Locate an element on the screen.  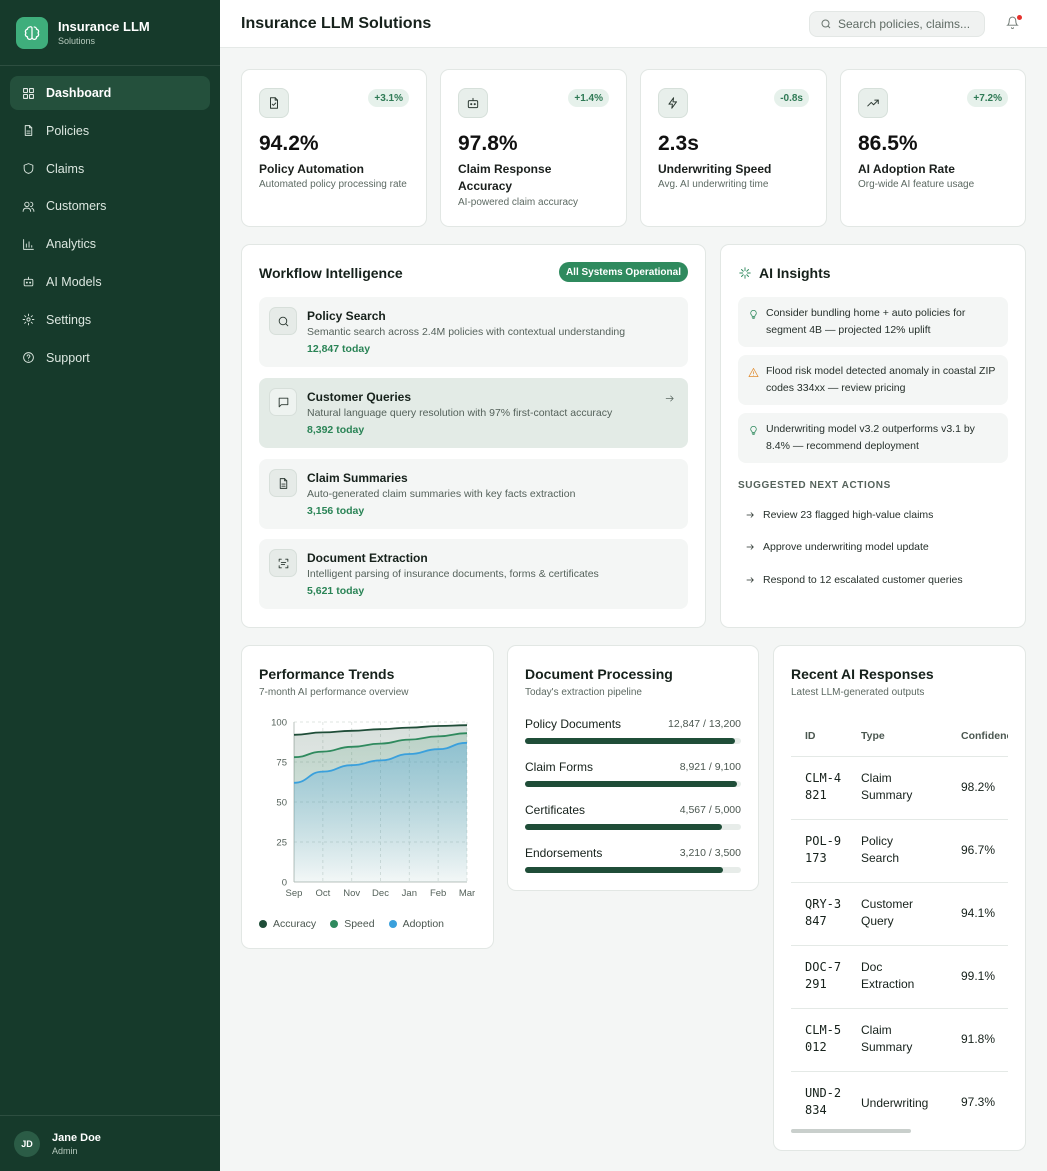
next-actions-heading: SUGGESTED NEXT ACTIONS is located at coordinates (814, 485).